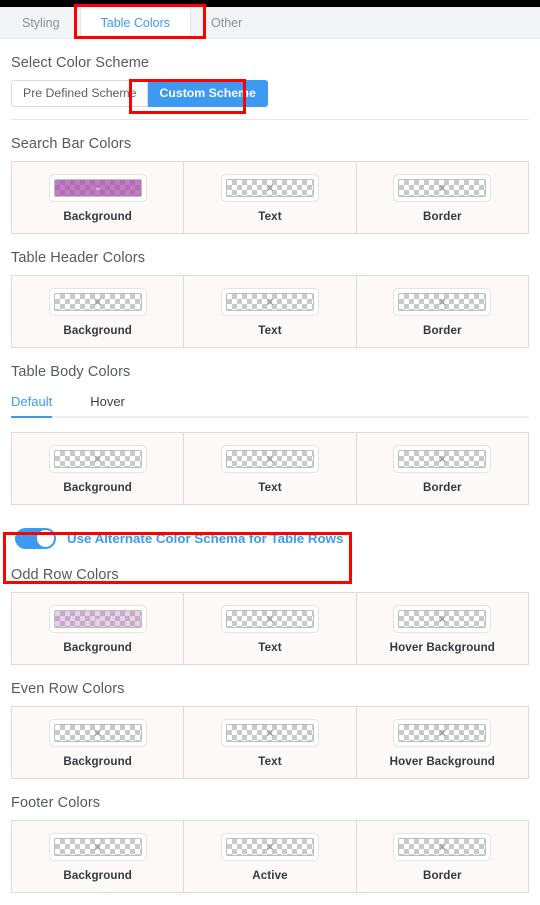 This screenshot has height=905, width=540. I want to click on color-swatch-footer-background: ✕, so click(97, 847).